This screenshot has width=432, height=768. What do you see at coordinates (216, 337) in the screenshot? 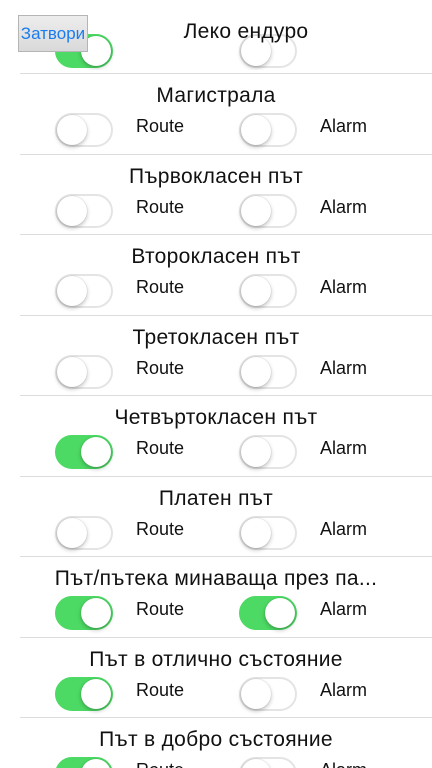
I see `road-type-title: Третокласен път` at bounding box center [216, 337].